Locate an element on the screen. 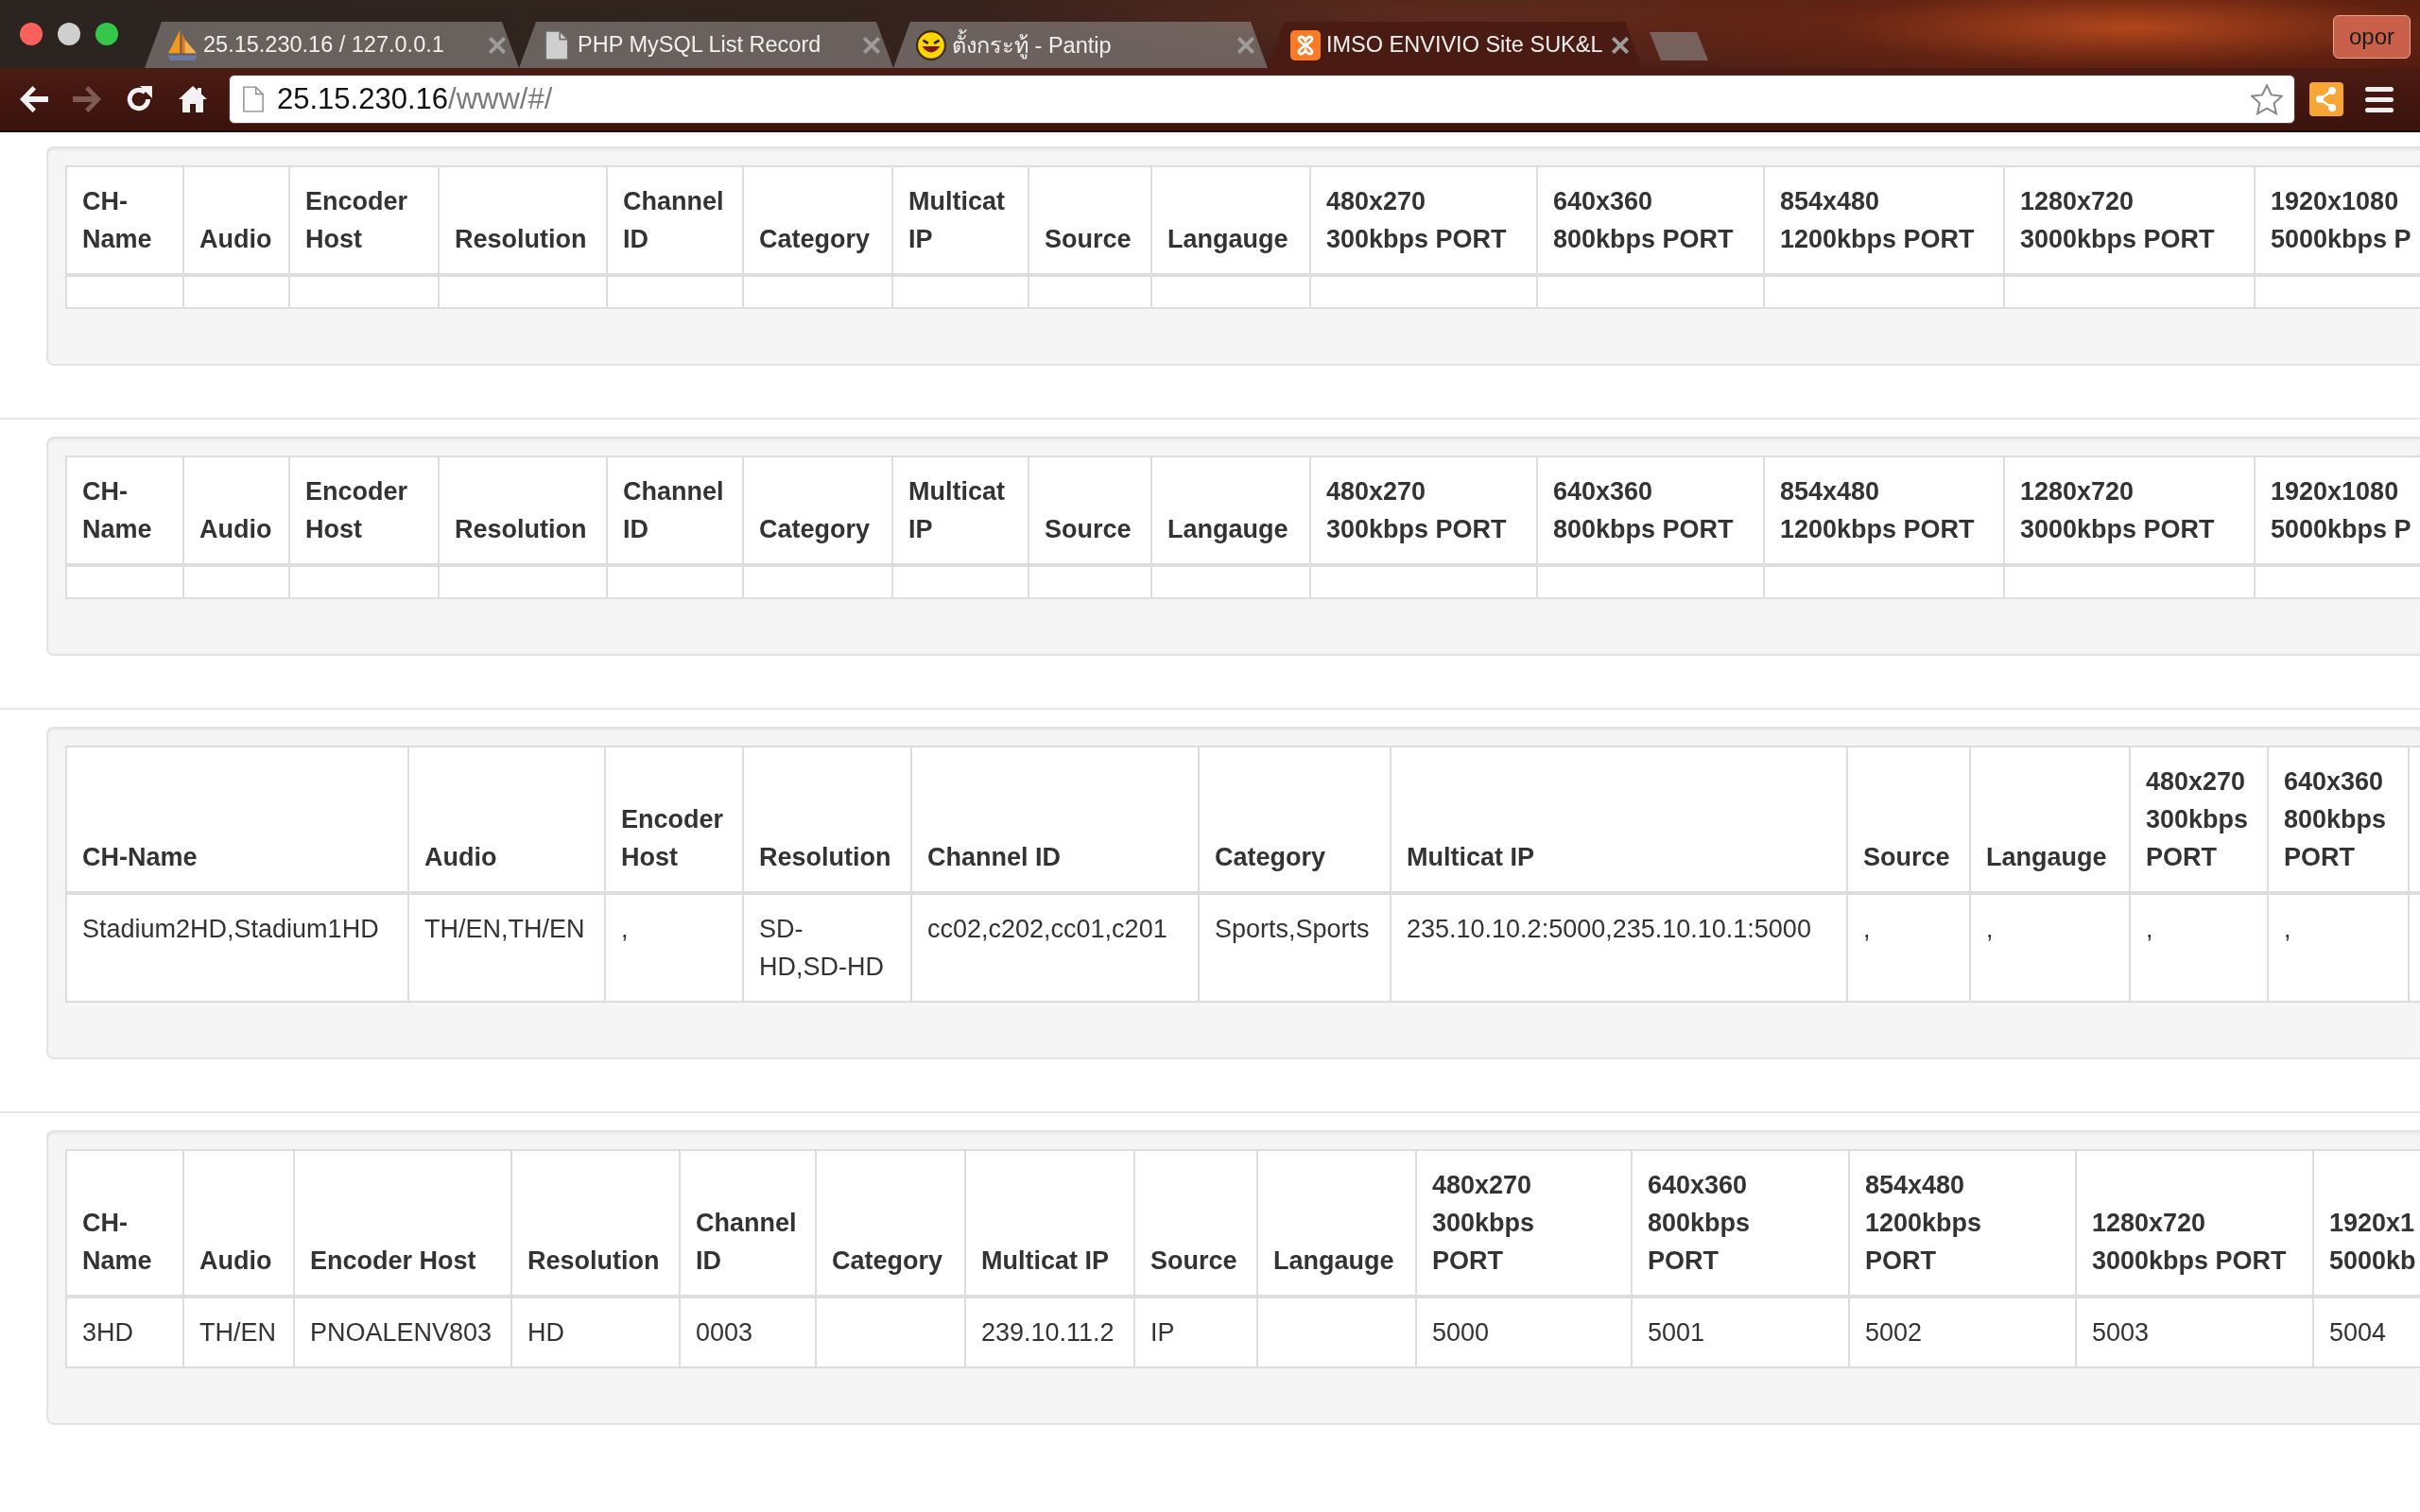 Image resolution: width=2420 pixels, height=1512 pixels. browser-tab: IMSO ENVIVIO Site SUK&L is located at coordinates (1455, 45).